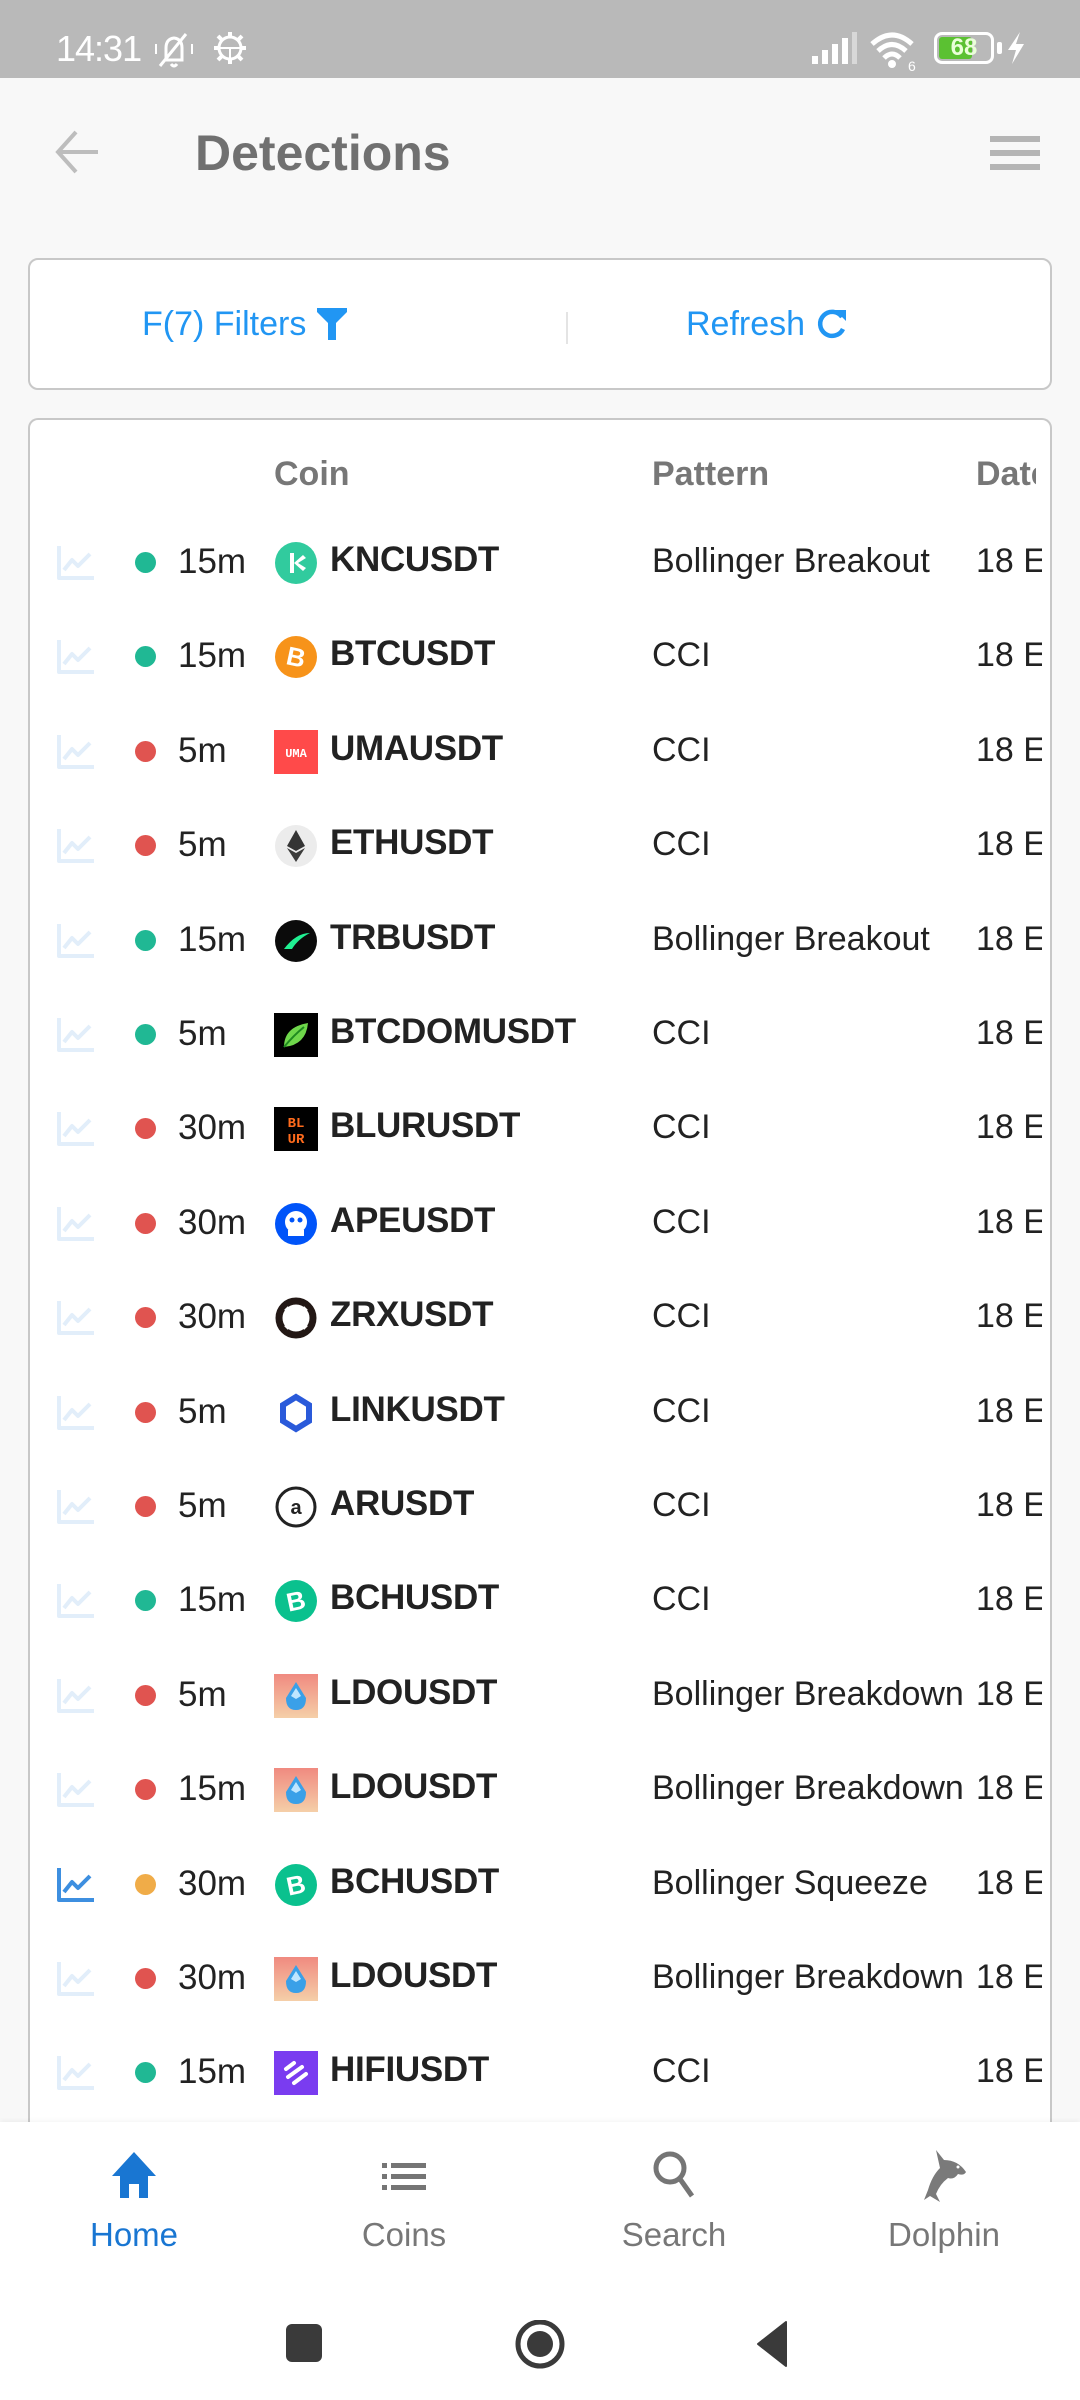 This screenshot has height=2400, width=1080. What do you see at coordinates (404, 2234) in the screenshot?
I see `nav-coins-label: Coins` at bounding box center [404, 2234].